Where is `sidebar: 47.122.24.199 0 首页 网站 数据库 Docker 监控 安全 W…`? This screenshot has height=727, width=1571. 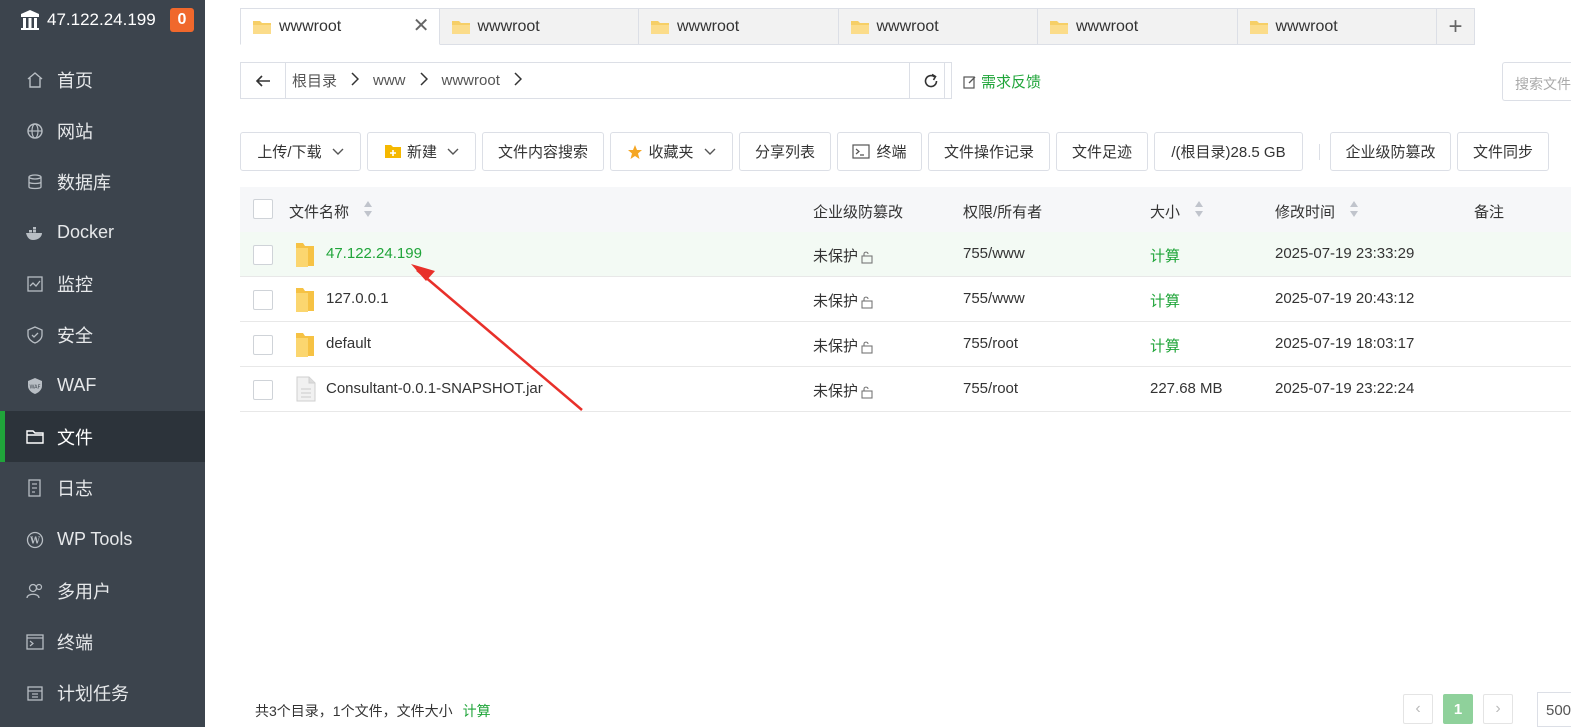 sidebar: 47.122.24.199 0 首页 网站 数据库 Docker 监控 安全 W… is located at coordinates (102, 363).